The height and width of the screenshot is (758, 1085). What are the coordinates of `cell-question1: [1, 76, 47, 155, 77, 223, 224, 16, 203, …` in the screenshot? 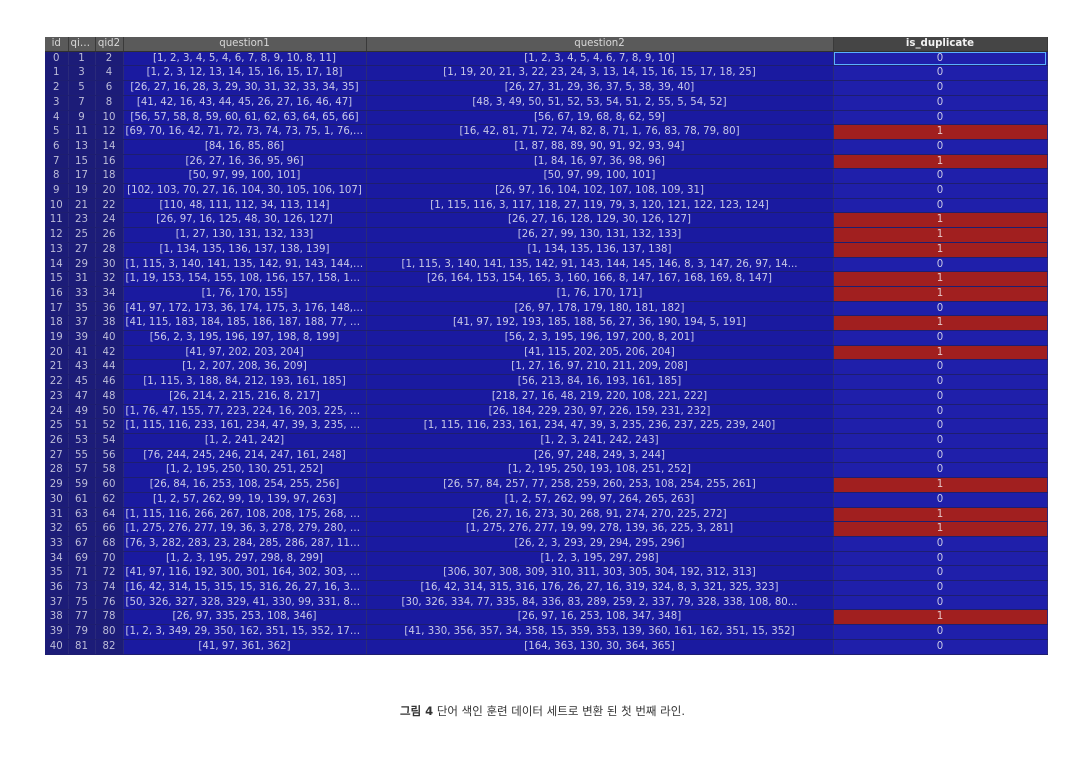 It's located at (245, 412).